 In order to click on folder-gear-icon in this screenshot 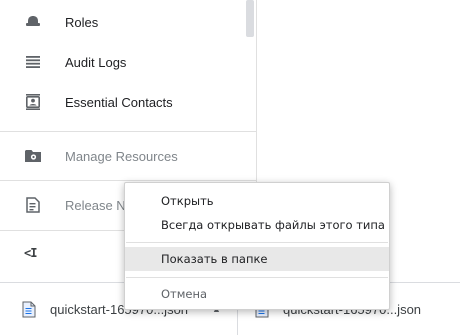, I will do `click(33, 156)`.